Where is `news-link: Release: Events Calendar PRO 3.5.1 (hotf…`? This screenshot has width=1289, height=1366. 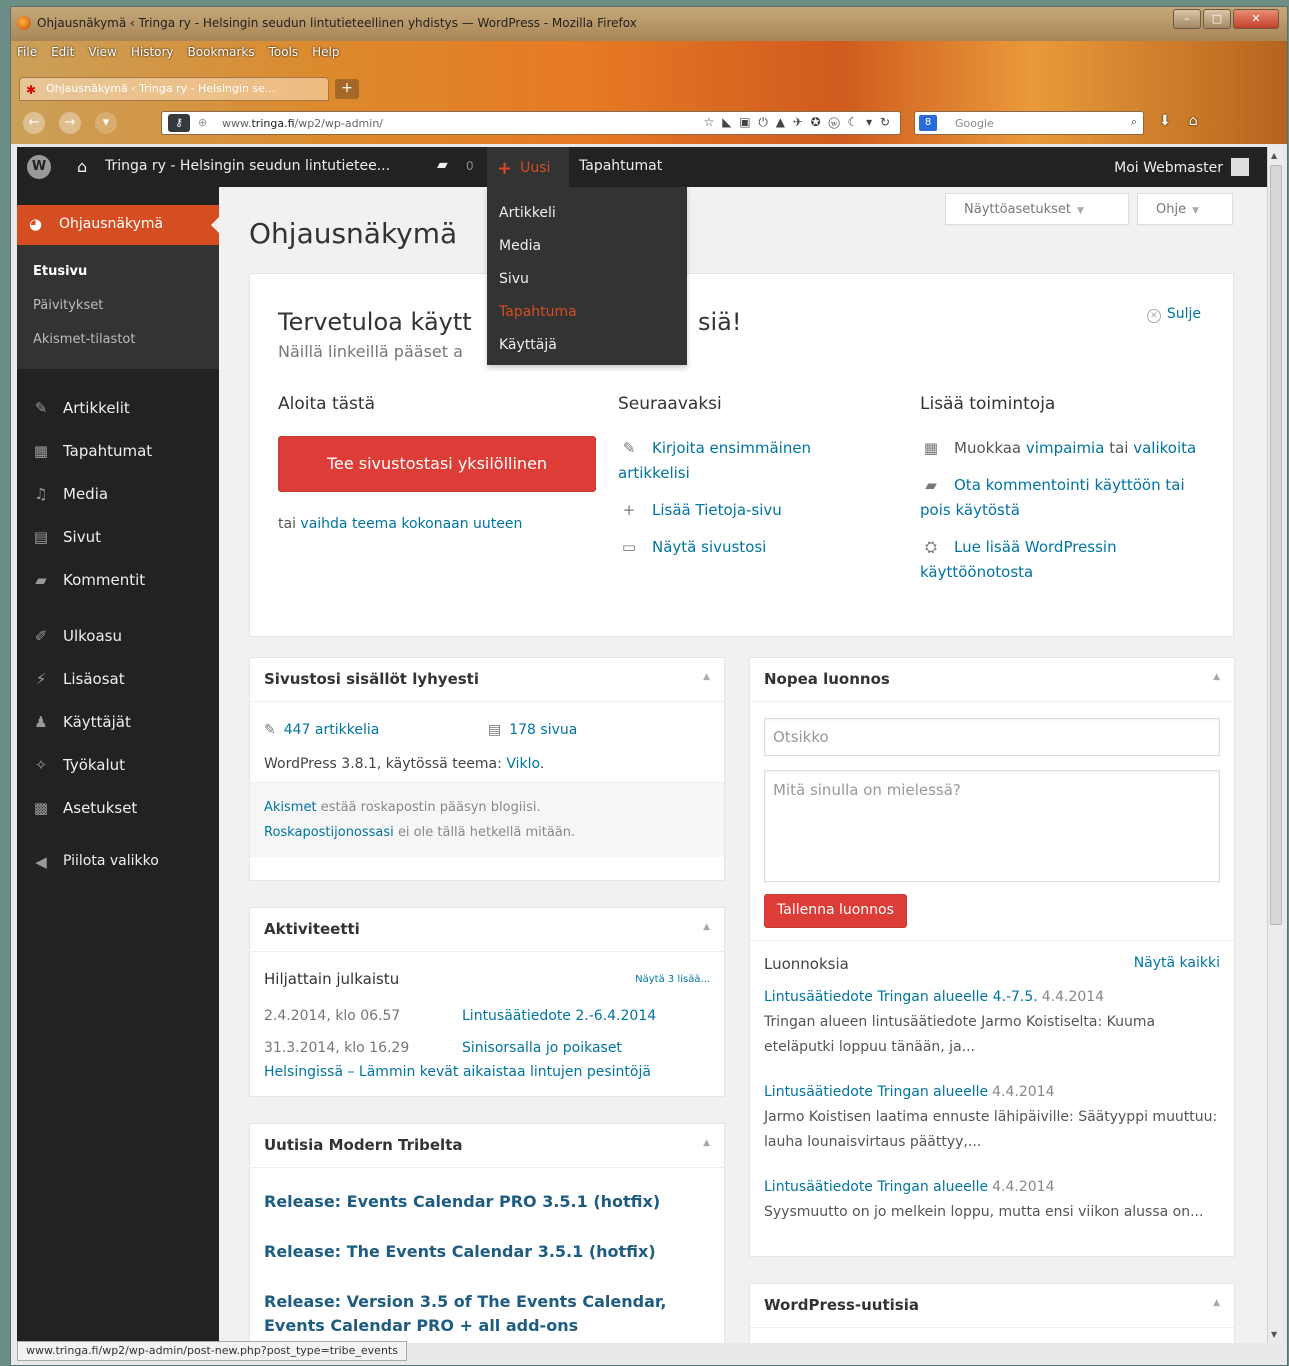
news-link: Release: Events Calendar PRO 3.5.1 (hotf… is located at coordinates (487, 1202).